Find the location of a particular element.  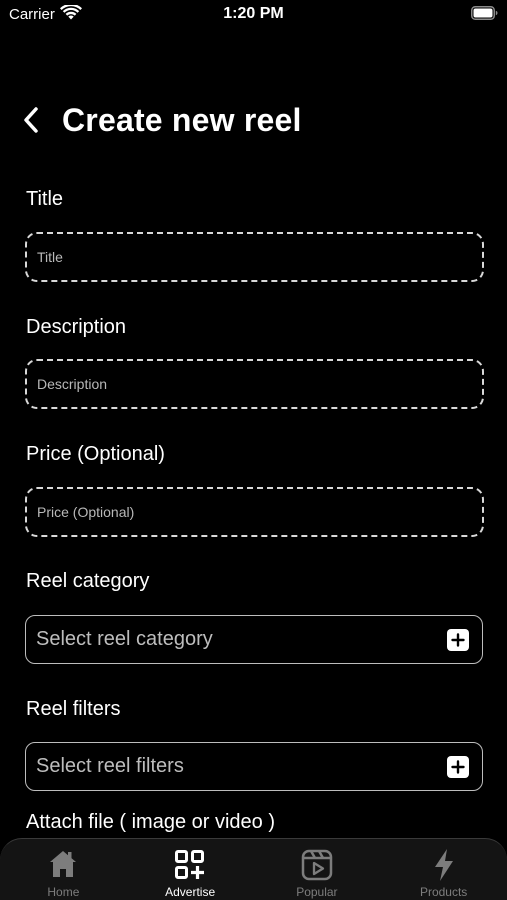

attach-file-label: Attach file ( image or video ) is located at coordinates (150, 822).